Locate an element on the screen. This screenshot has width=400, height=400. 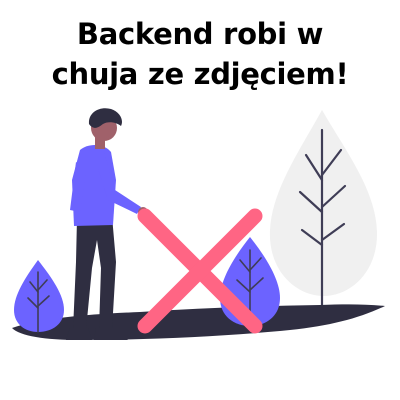
title-line-1: Backend robi w is located at coordinates (200, 34).